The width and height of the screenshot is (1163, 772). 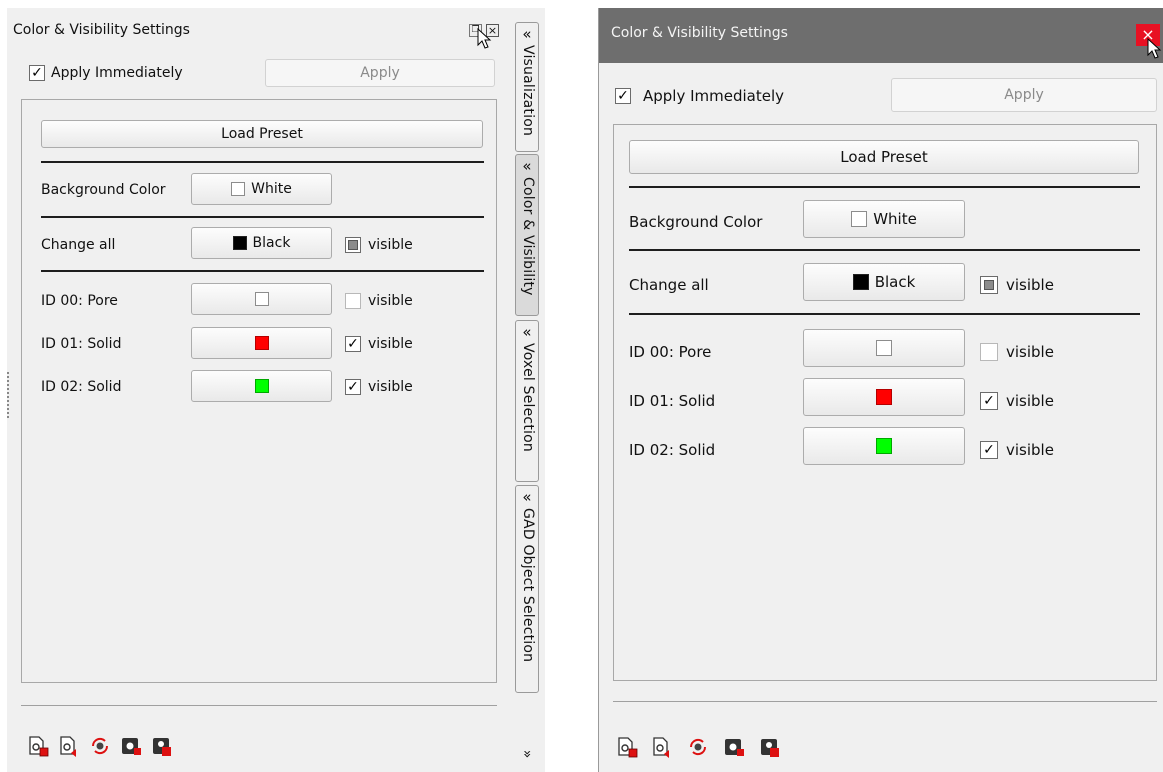 I want to click on tab-gad-object-selection-label: GAD Object Selection, so click(x=528, y=585).